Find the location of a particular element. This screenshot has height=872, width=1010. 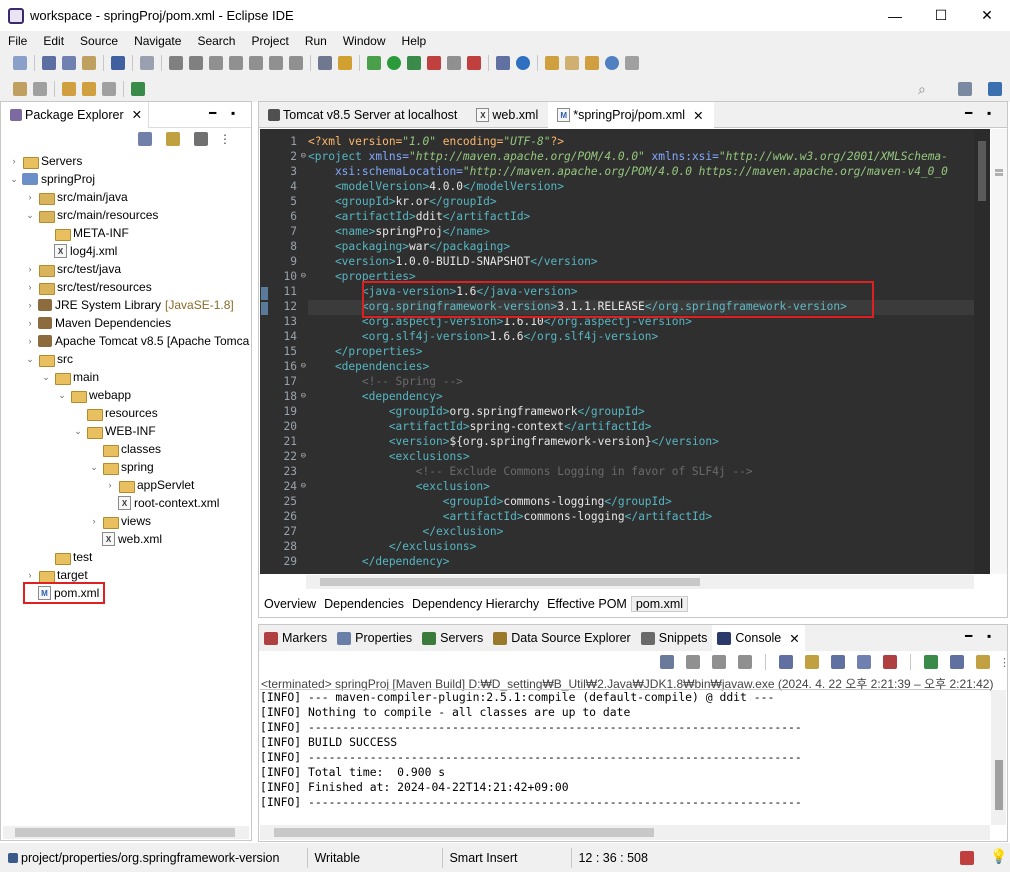

tab-effective-pom: Effective POM is located at coordinates (587, 604).